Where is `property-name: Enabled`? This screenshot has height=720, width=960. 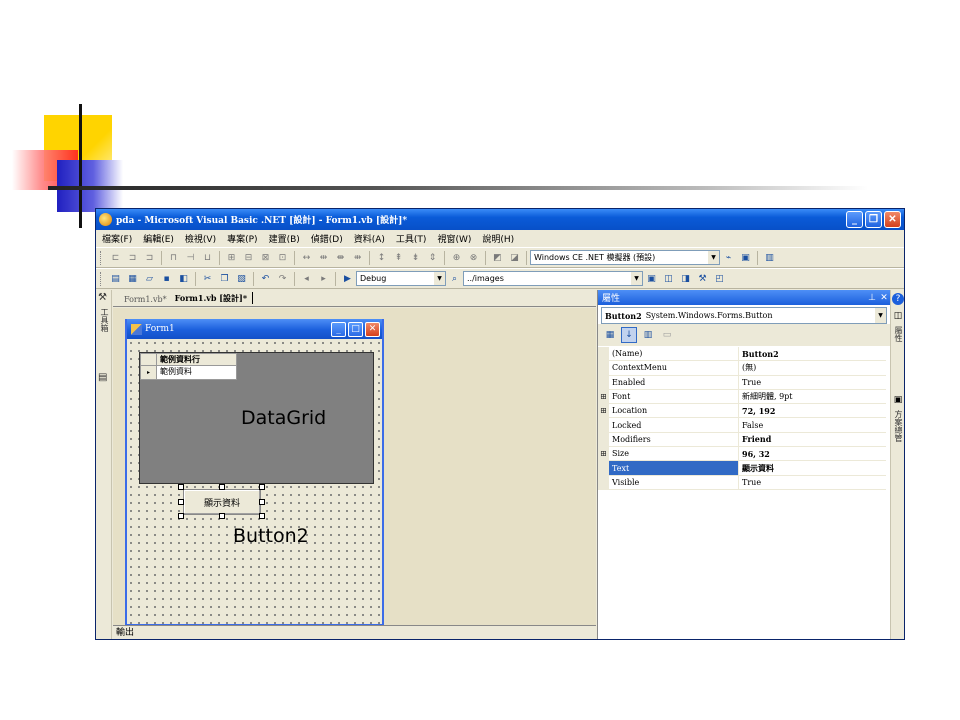
property-name: Enabled is located at coordinates (674, 382).